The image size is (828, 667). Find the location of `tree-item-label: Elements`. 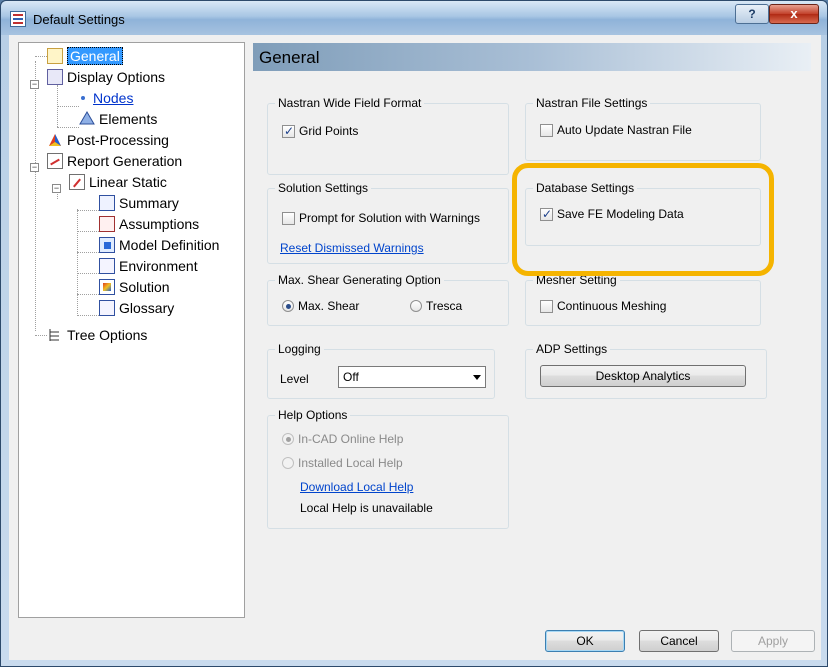

tree-item-label: Elements is located at coordinates (128, 119).